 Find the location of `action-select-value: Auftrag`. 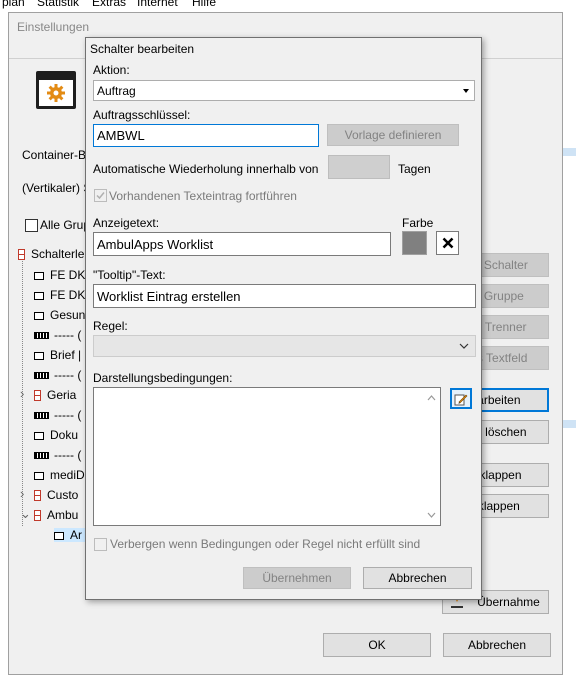

action-select-value: Auftrag is located at coordinates (116, 90).